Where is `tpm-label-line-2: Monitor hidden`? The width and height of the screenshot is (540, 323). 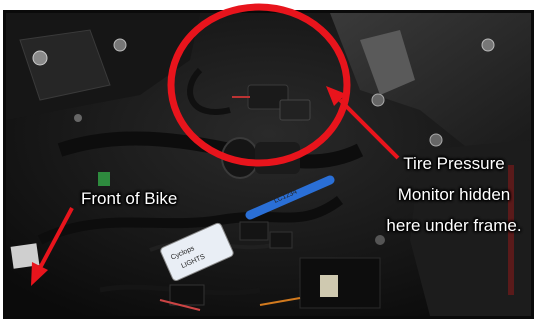 tpm-label-line-2: Monitor hidden is located at coordinates (454, 194).